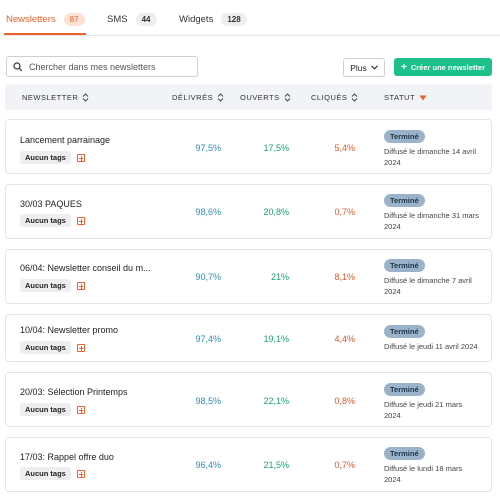 The height and width of the screenshot is (498, 500). I want to click on opened-rate: 22,1%, so click(276, 401).